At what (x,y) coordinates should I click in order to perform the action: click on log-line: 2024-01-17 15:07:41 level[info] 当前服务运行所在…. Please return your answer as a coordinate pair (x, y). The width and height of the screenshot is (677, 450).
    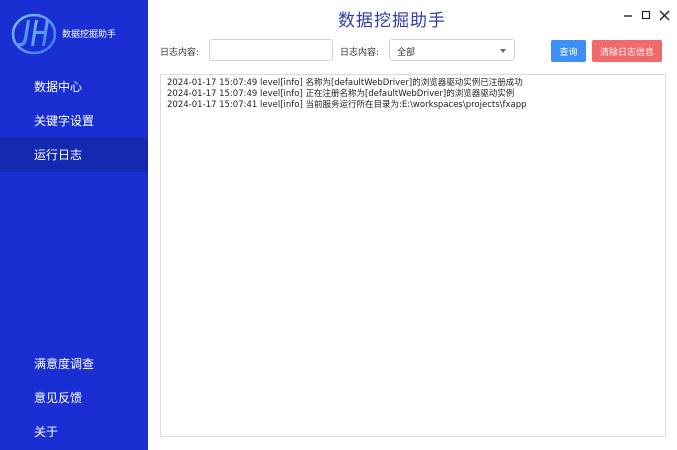
    Looking at the image, I should click on (347, 105).